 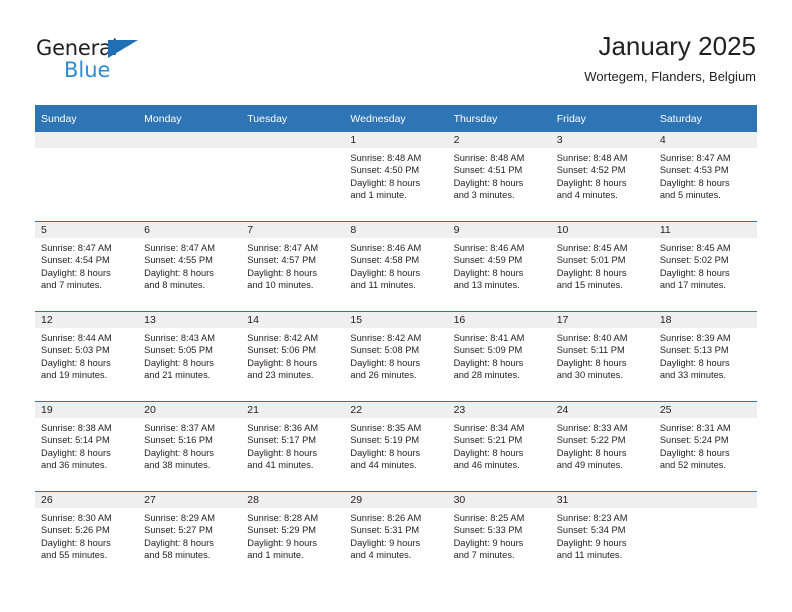 What do you see at coordinates (87, 500) in the screenshot?
I see `day-number: 26` at bounding box center [87, 500].